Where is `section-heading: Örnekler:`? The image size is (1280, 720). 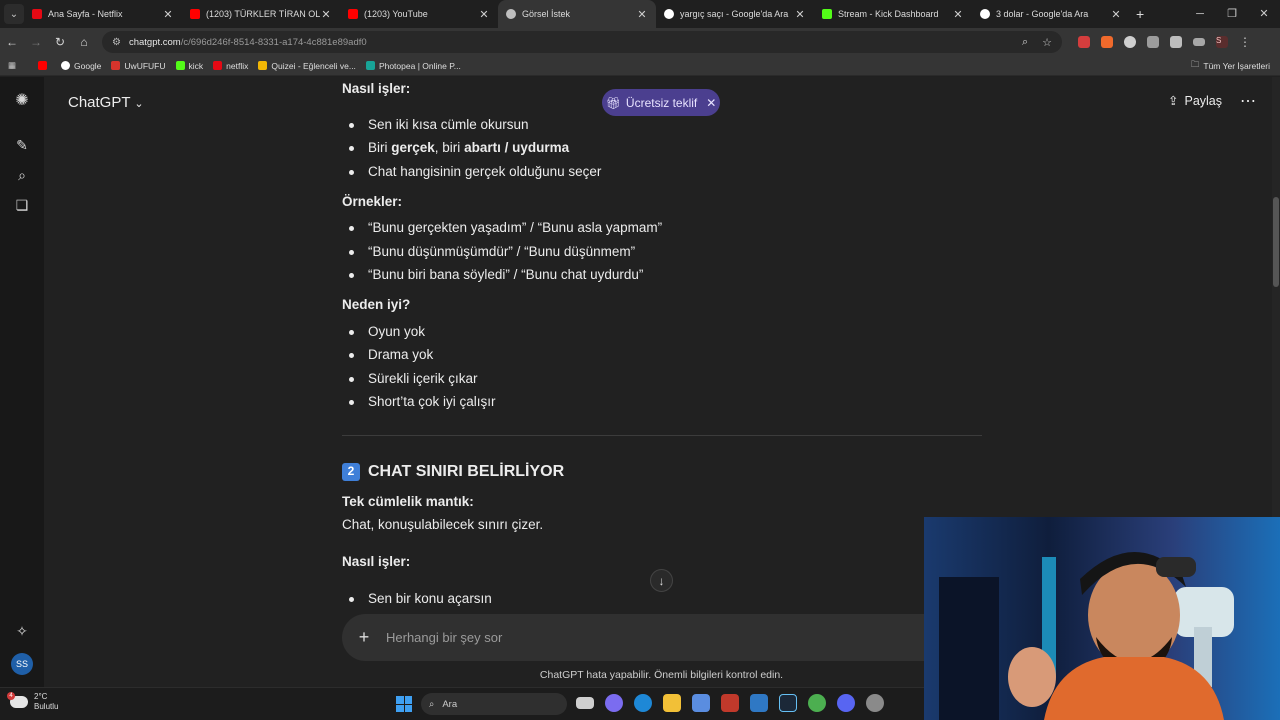 section-heading: Örnekler: is located at coordinates (372, 201).